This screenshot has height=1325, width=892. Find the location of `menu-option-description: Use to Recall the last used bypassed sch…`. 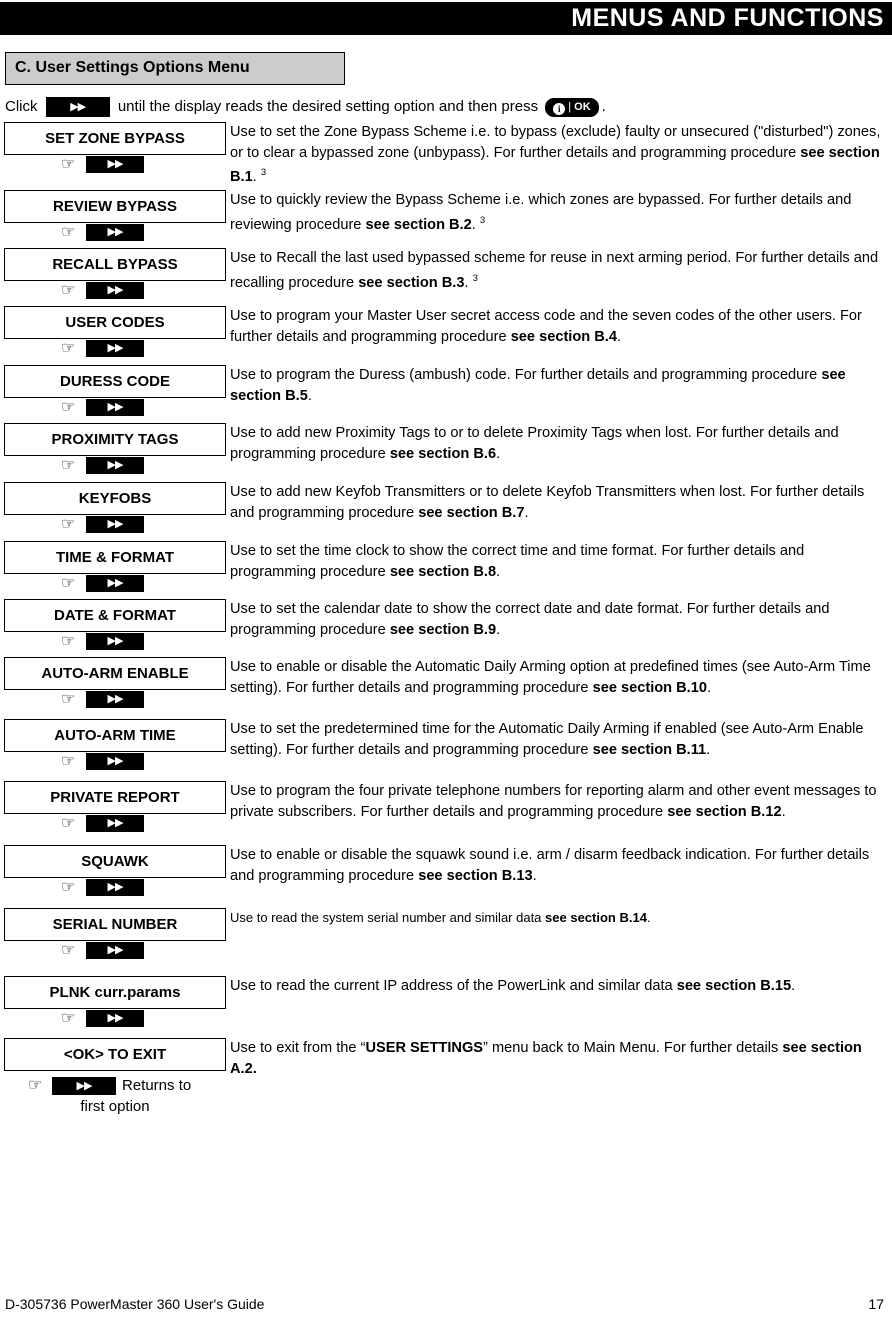

menu-option-description: Use to Recall the last used bypassed sch… is located at coordinates (554, 270).